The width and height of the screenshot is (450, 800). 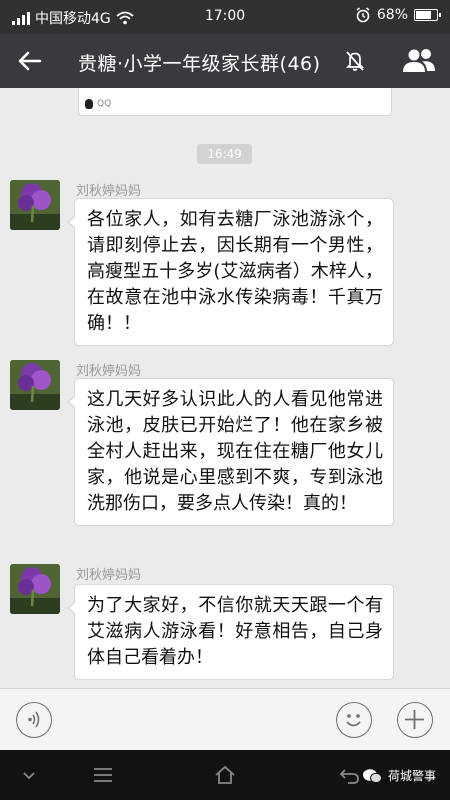 I want to click on nav-back-button, so click(x=349, y=775).